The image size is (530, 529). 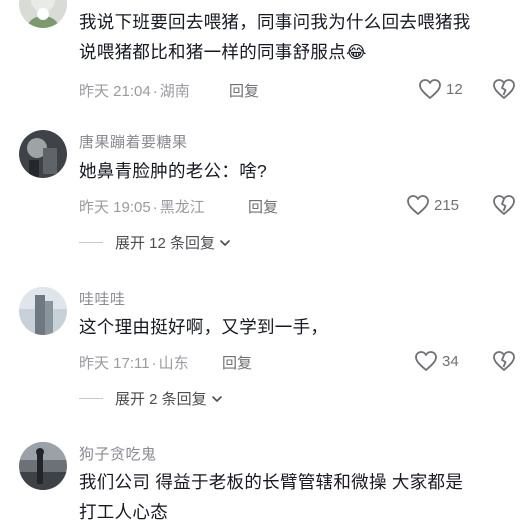 I want to click on comment-location: 黑龙江, so click(x=182, y=207).